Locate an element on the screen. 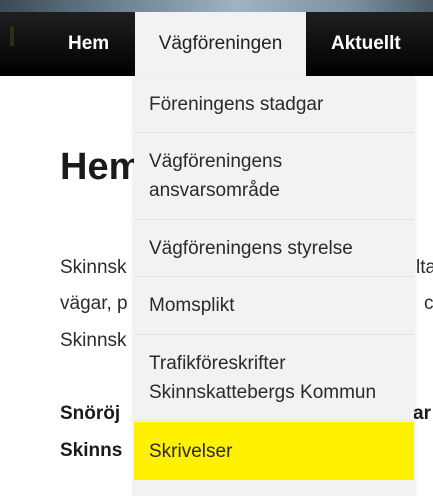 Image resolution: width=433 pixels, height=496 pixels. intro-text-line-1: Skinnsk is located at coordinates (93, 267).